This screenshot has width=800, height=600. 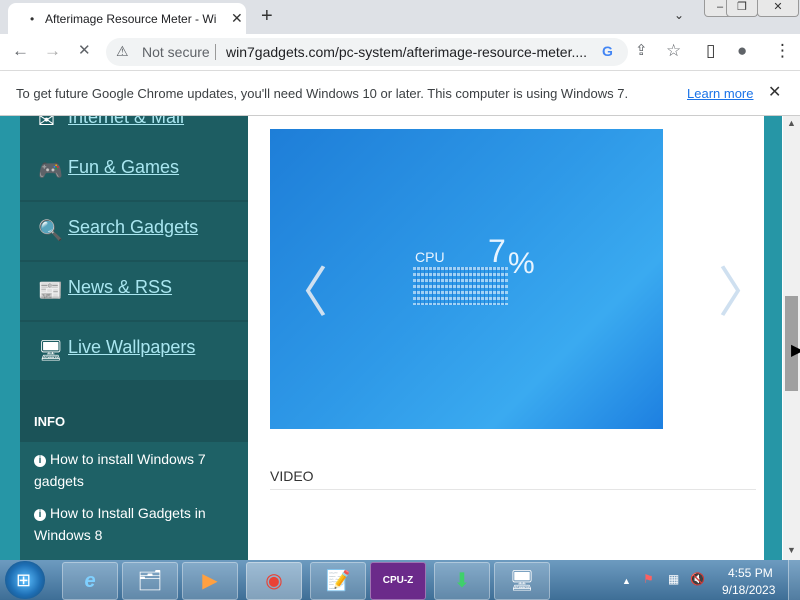 I want to click on windows-logo-icon: ⊞, so click(x=24, y=580).